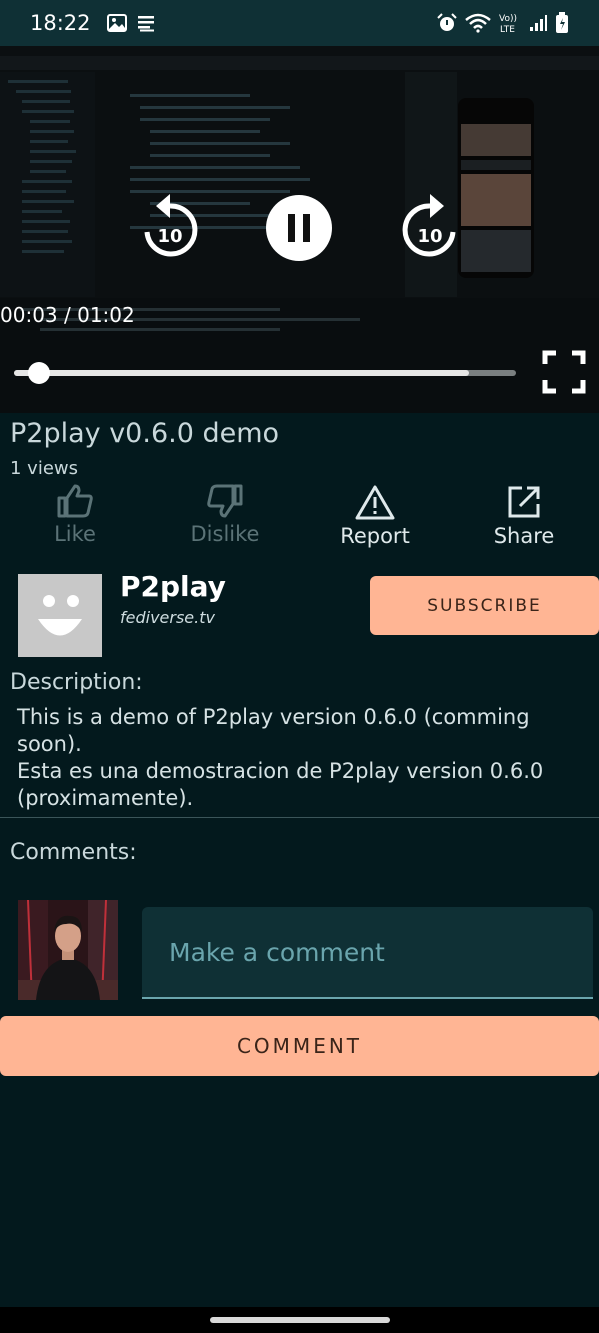  What do you see at coordinates (145, 433) in the screenshot?
I see `video-title: P2play v0.6.0 demo` at bounding box center [145, 433].